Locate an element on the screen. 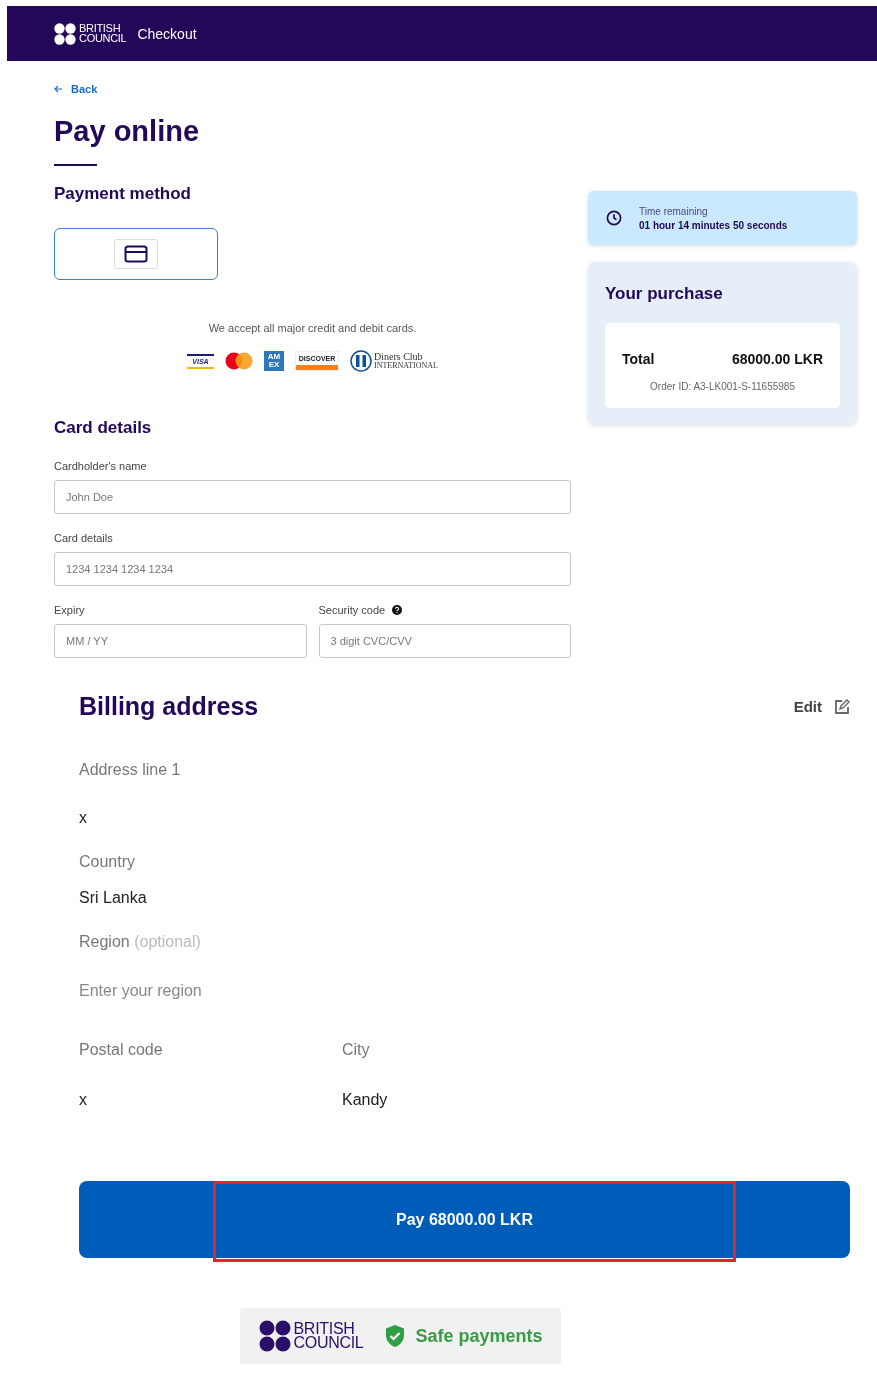  input-field: 3 digit CVC/CVV is located at coordinates (444, 641).